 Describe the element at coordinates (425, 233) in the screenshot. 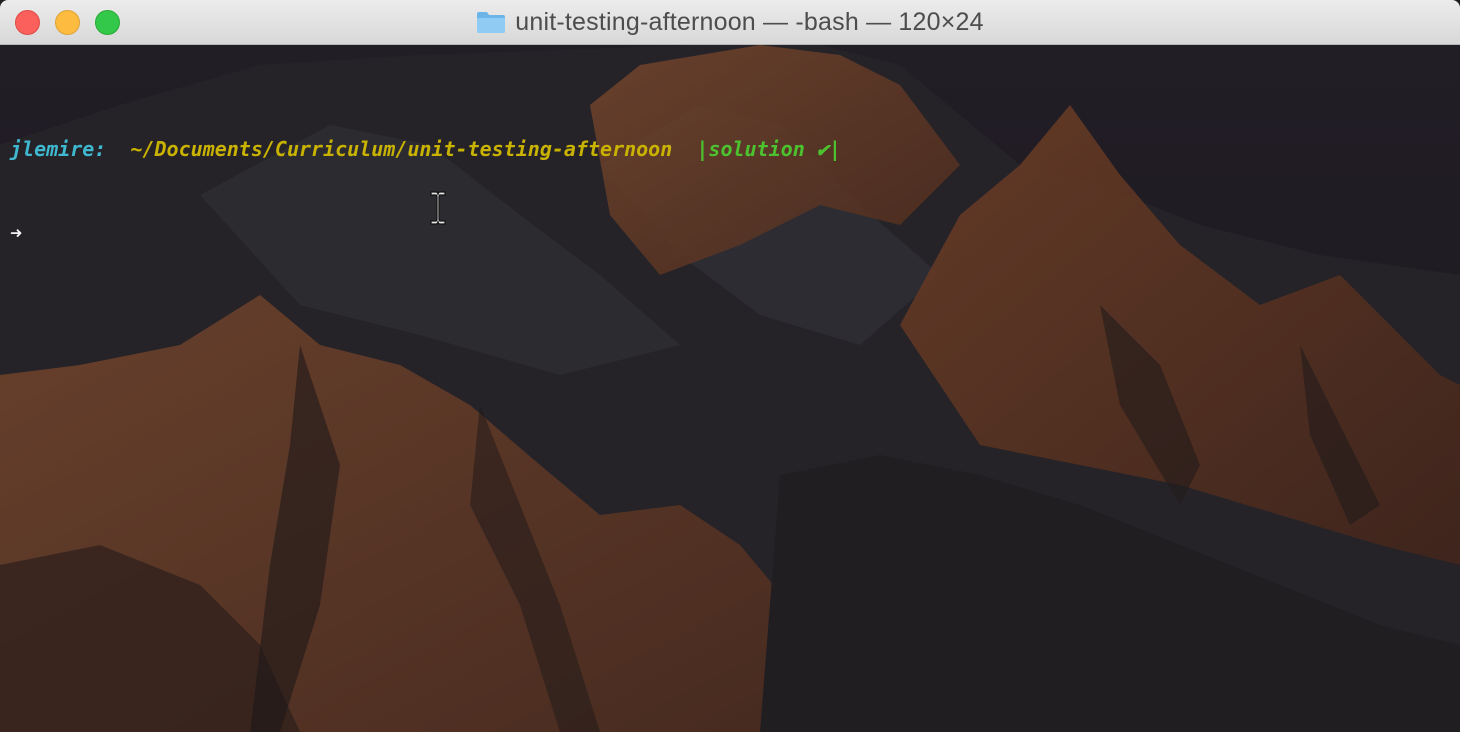

I see `input-line: ➜` at that location.